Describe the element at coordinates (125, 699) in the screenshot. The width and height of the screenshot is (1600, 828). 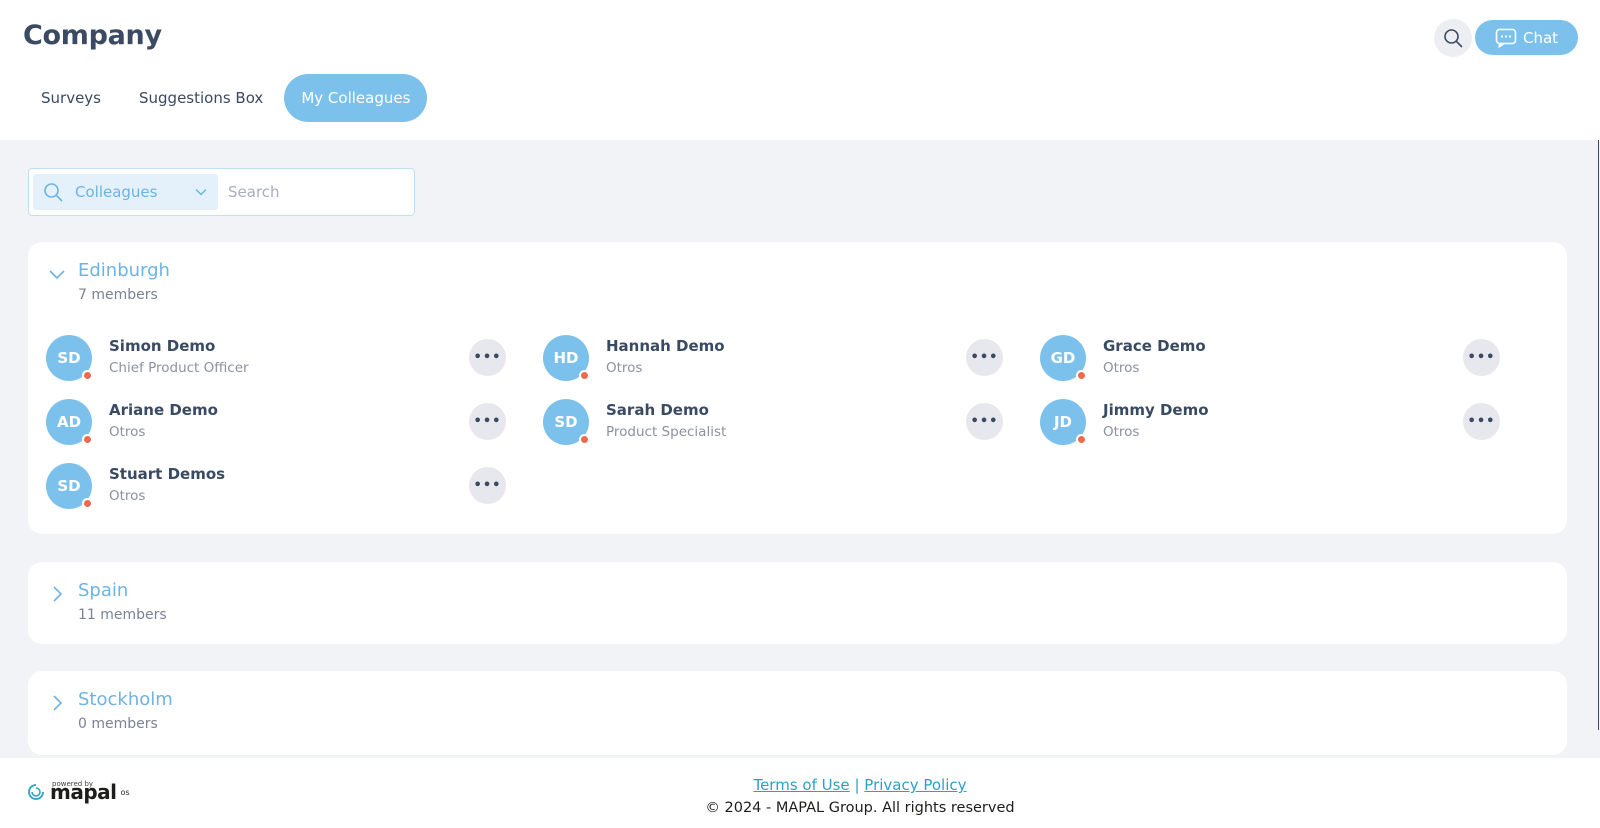
I see `group-name: Stockholm` at that location.